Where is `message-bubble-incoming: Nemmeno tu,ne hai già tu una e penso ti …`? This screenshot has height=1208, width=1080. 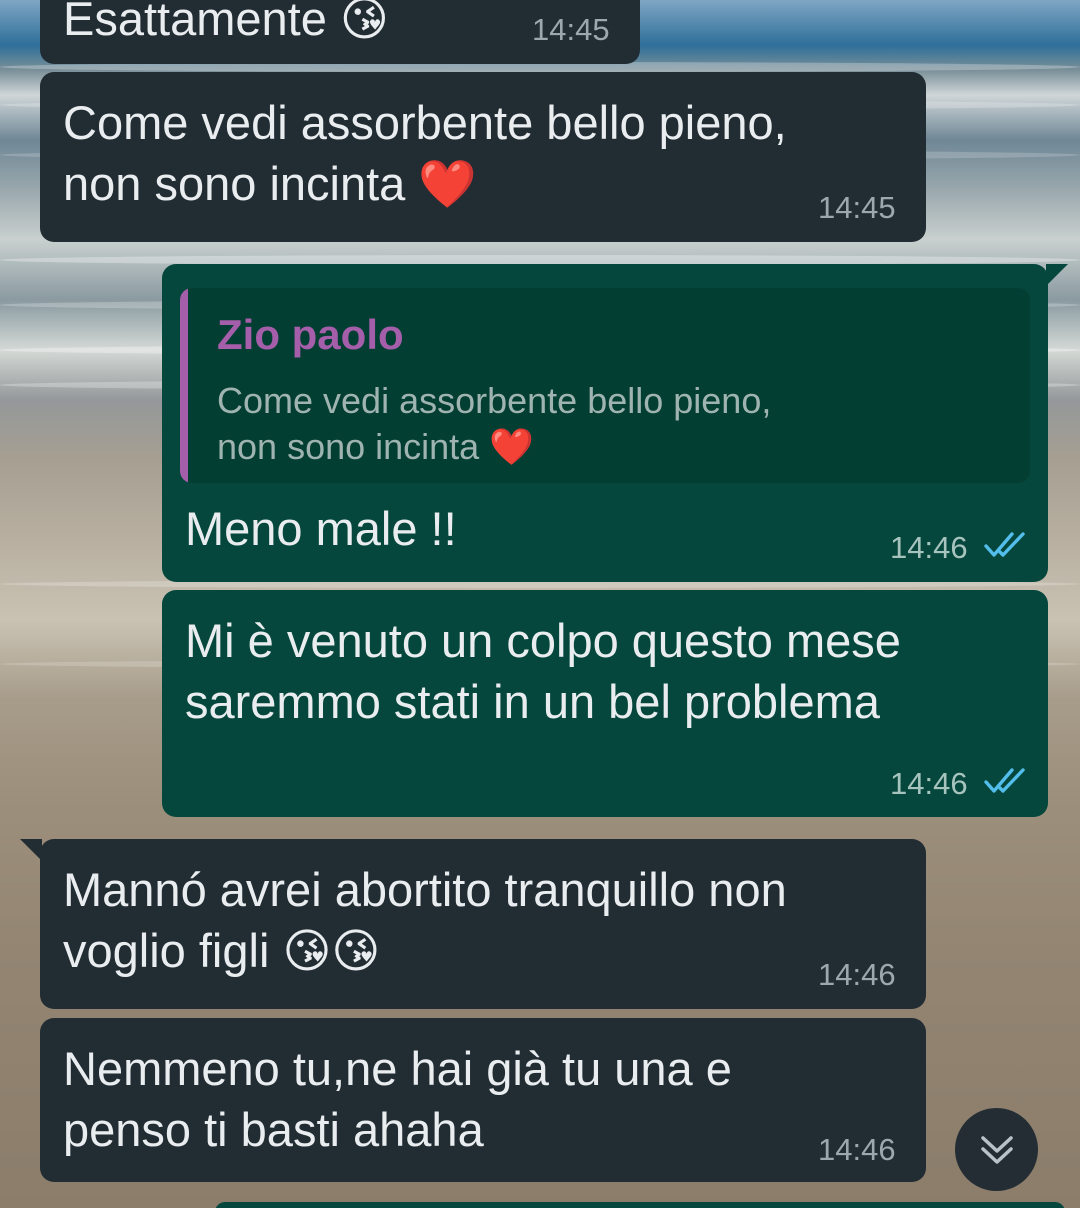 message-bubble-incoming: Nemmeno tu,ne hai già tu una e penso ti … is located at coordinates (483, 1100).